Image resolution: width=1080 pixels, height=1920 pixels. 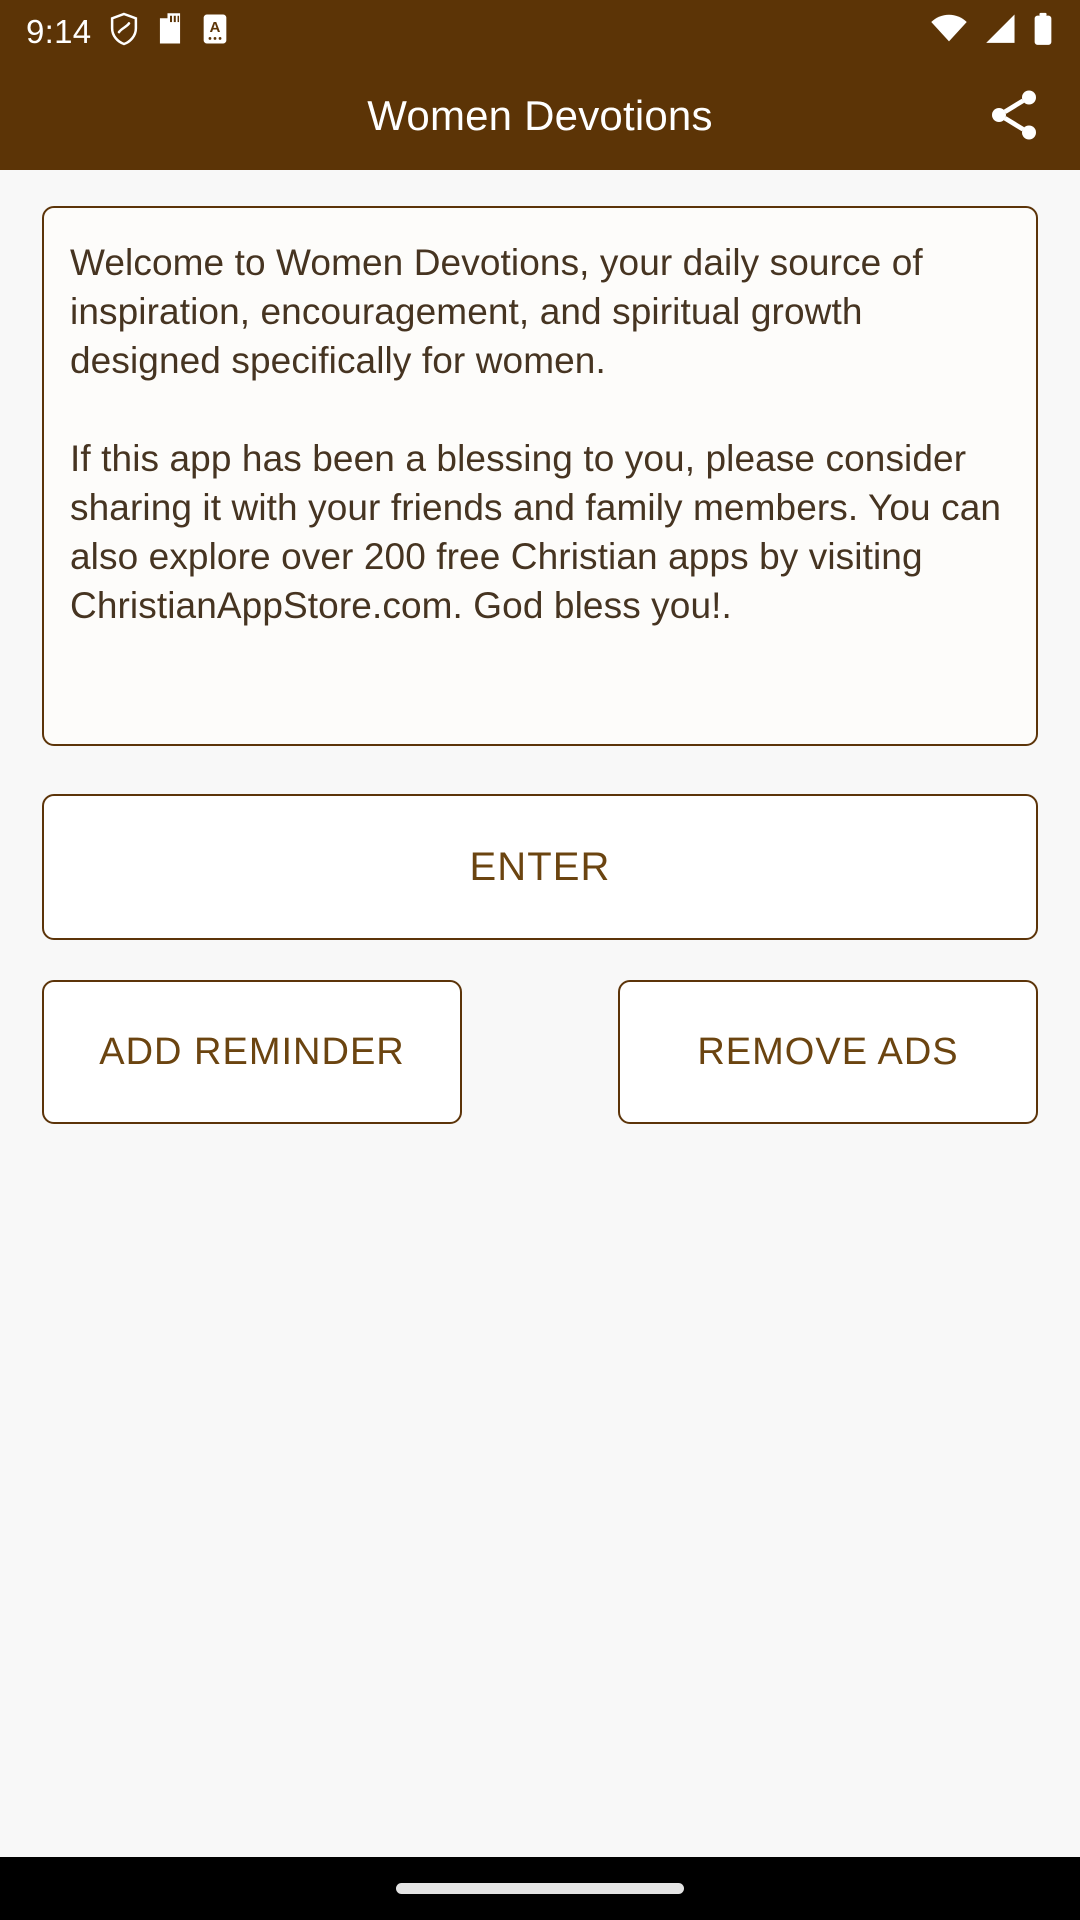 What do you see at coordinates (59, 31) in the screenshot?
I see `status-bar-clock: 9:14` at bounding box center [59, 31].